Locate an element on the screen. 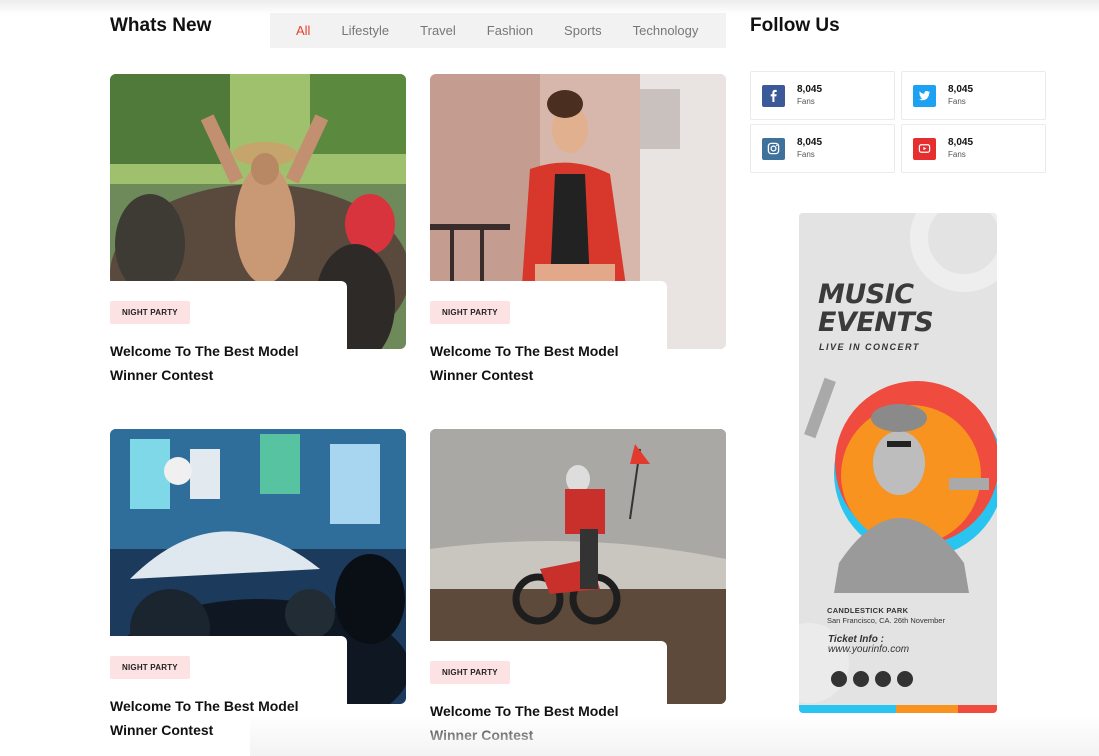 This screenshot has width=1099, height=756. top-shadow is located at coordinates (549, 7).